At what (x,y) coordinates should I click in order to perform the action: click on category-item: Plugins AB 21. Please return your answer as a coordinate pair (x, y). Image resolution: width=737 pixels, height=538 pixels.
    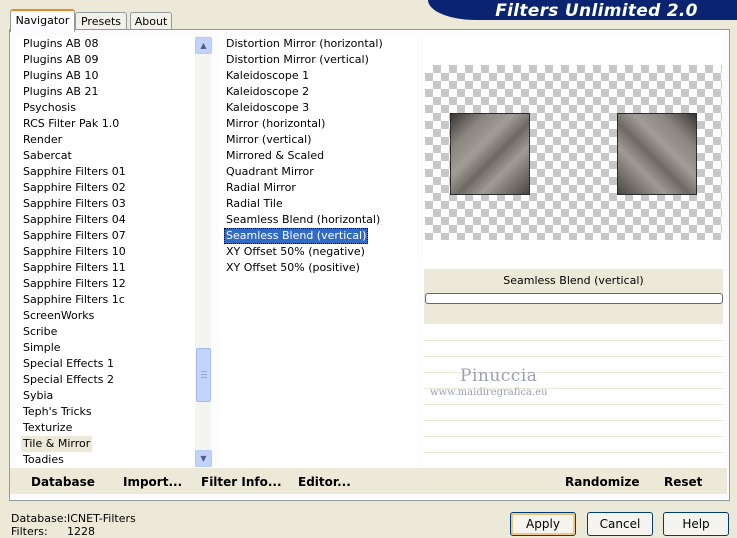
    Looking at the image, I should click on (105, 92).